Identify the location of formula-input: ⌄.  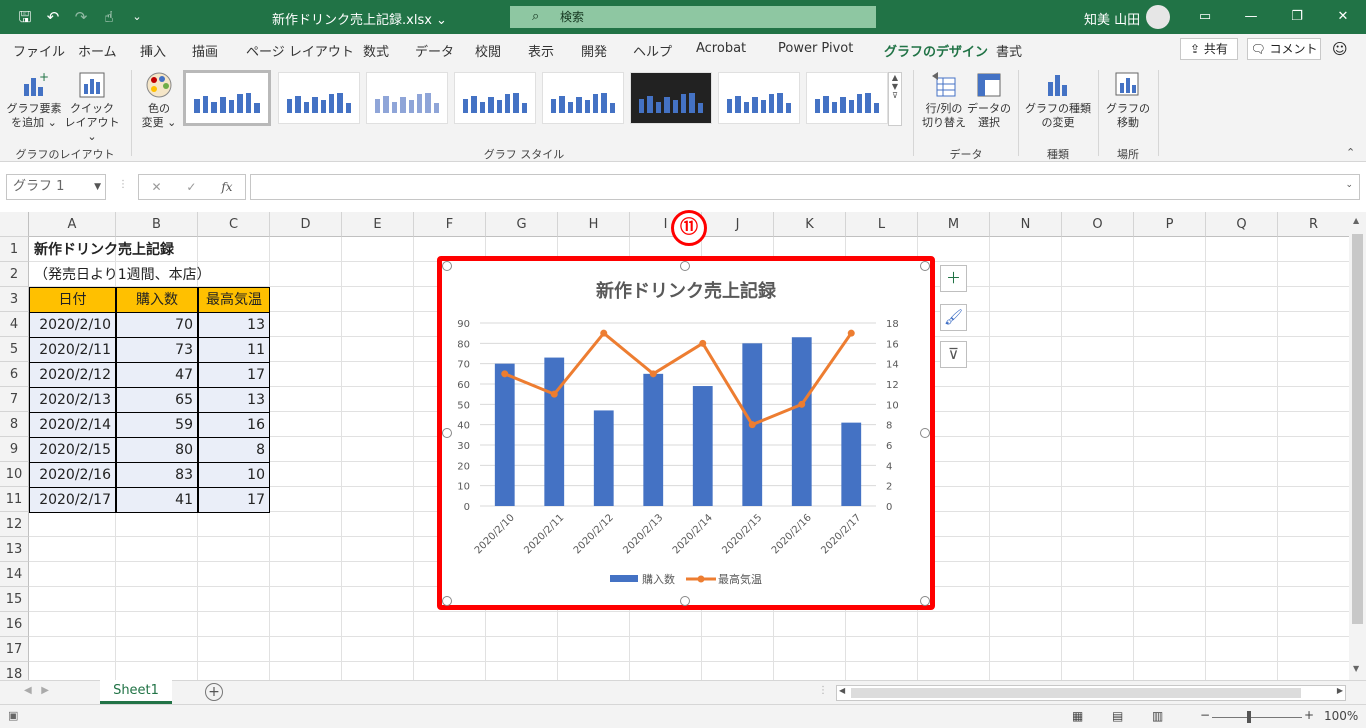
(805, 187).